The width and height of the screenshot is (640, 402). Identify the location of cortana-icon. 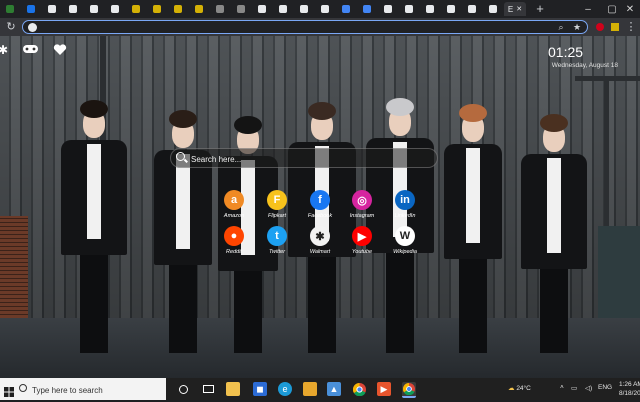
(183, 389).